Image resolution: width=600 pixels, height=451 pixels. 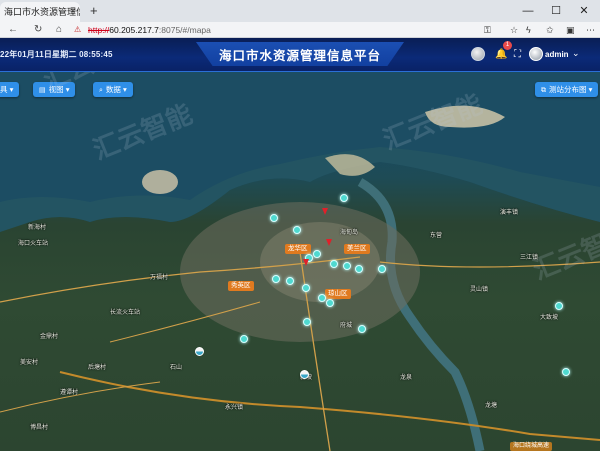 I want to click on page-title: 海口市水资源管理信息平台, so click(x=299, y=56).